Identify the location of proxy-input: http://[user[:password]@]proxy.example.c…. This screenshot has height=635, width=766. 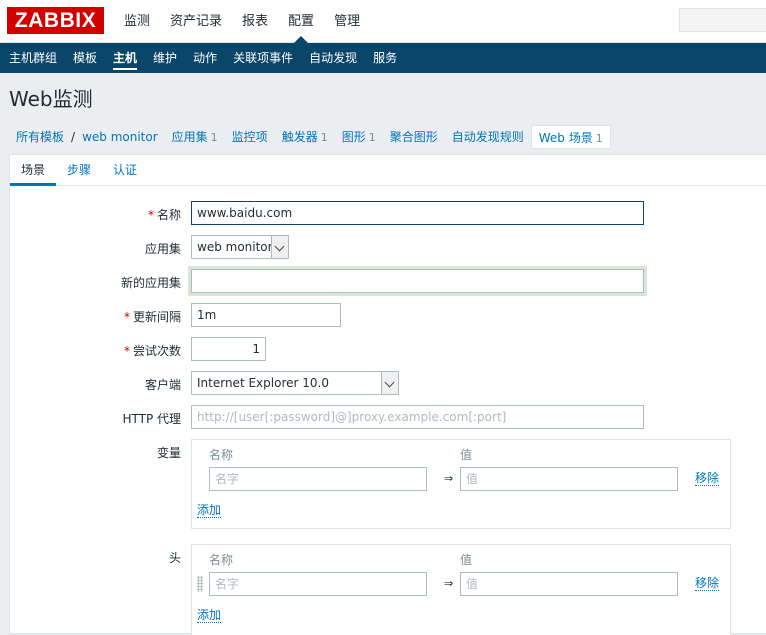
(417, 417).